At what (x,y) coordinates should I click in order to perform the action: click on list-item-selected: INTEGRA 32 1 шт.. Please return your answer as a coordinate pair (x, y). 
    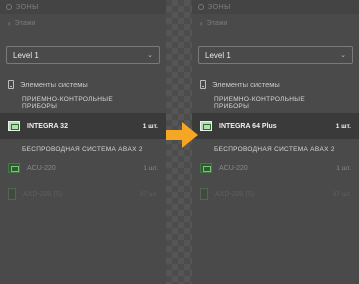
    Looking at the image, I should click on (83, 126).